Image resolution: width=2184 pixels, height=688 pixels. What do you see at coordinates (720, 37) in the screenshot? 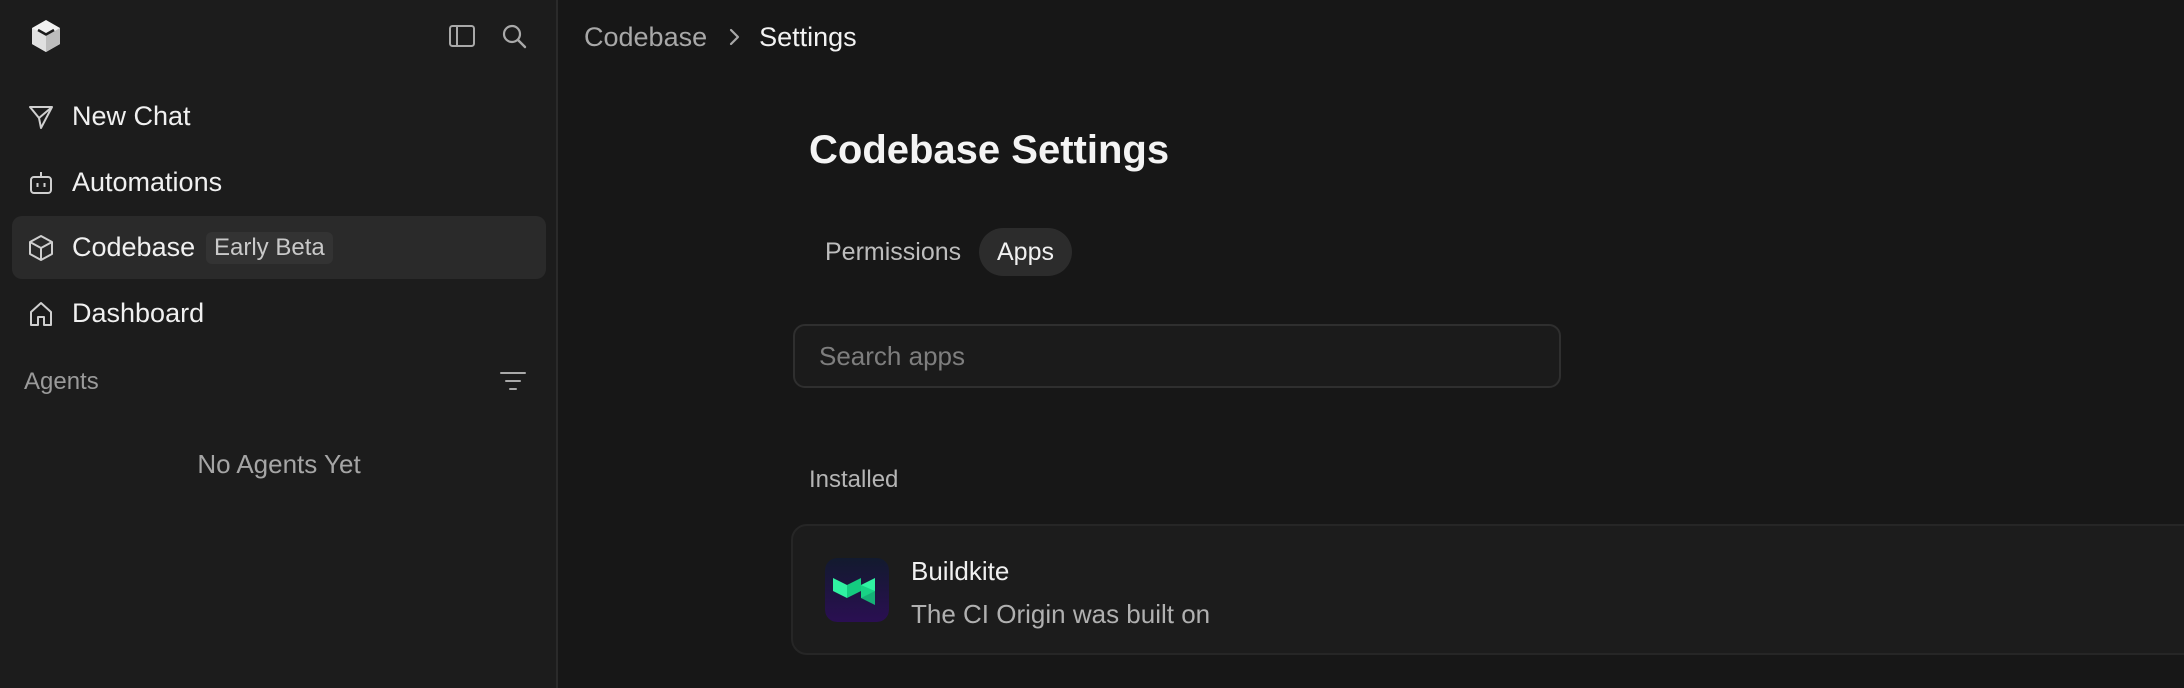
I see `breadcrumb: Codebase Settings` at bounding box center [720, 37].